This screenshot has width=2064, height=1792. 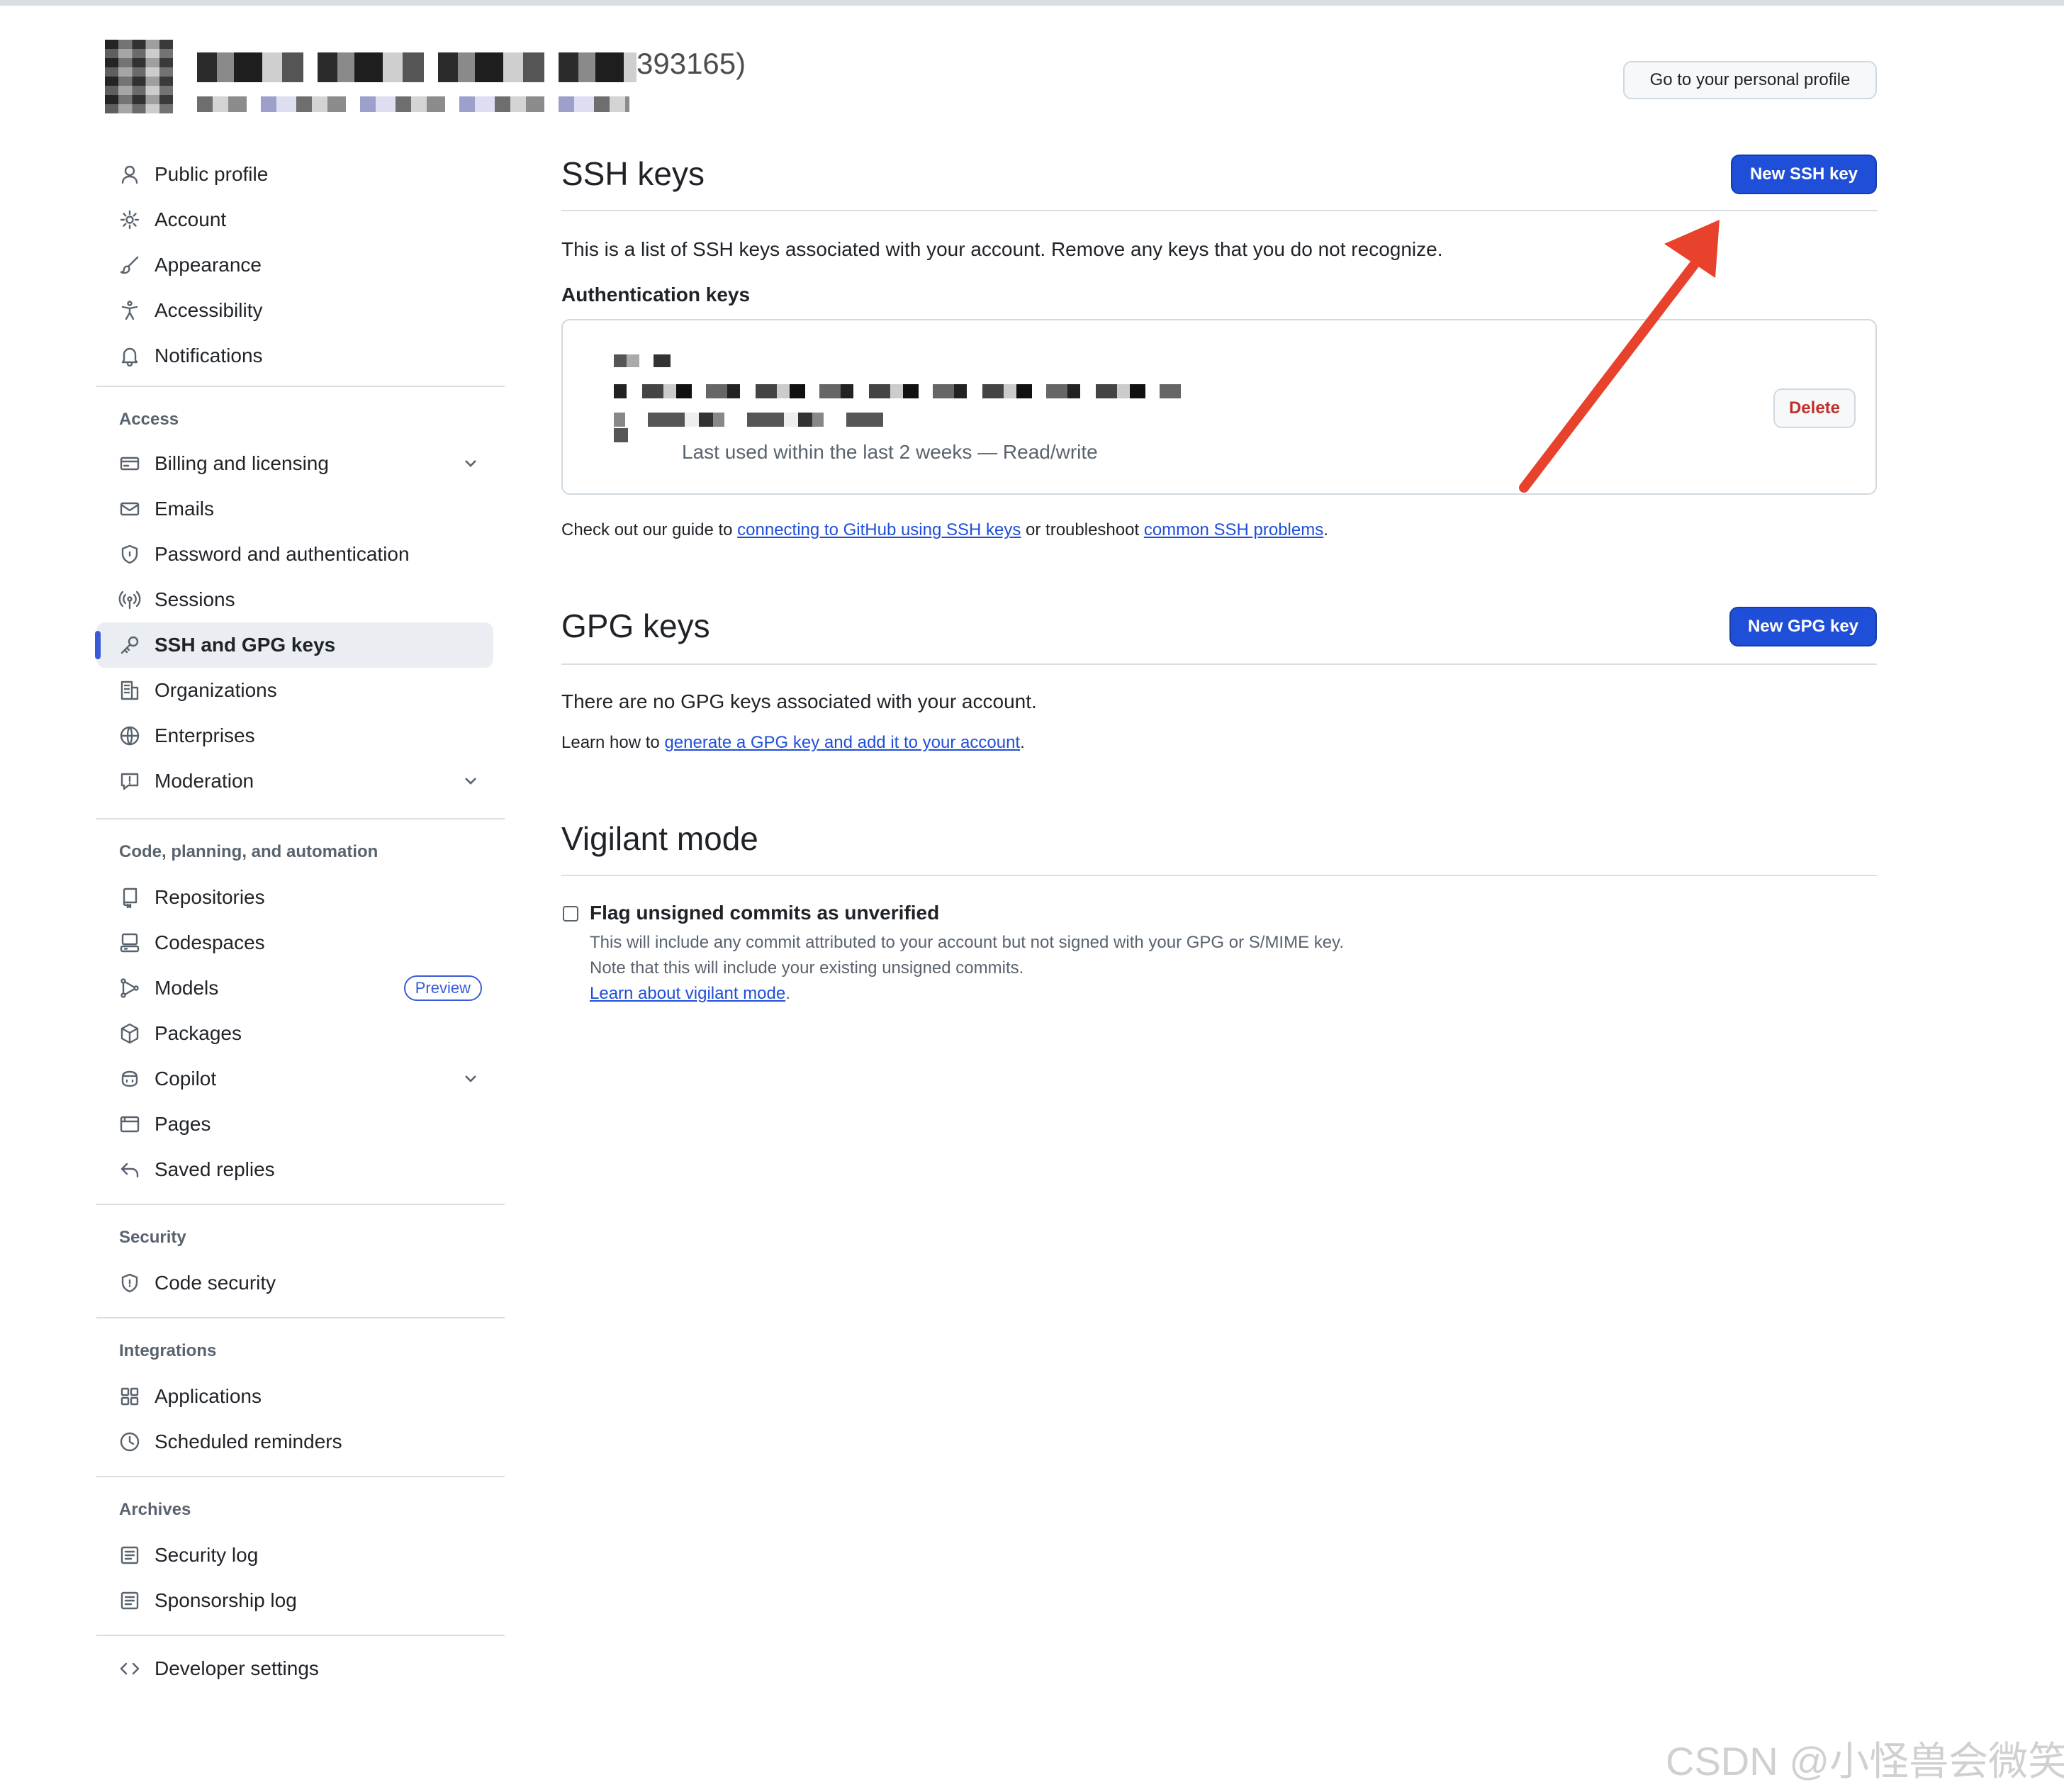 I want to click on sidebar-item-security-log: Security log, so click(x=294, y=1555).